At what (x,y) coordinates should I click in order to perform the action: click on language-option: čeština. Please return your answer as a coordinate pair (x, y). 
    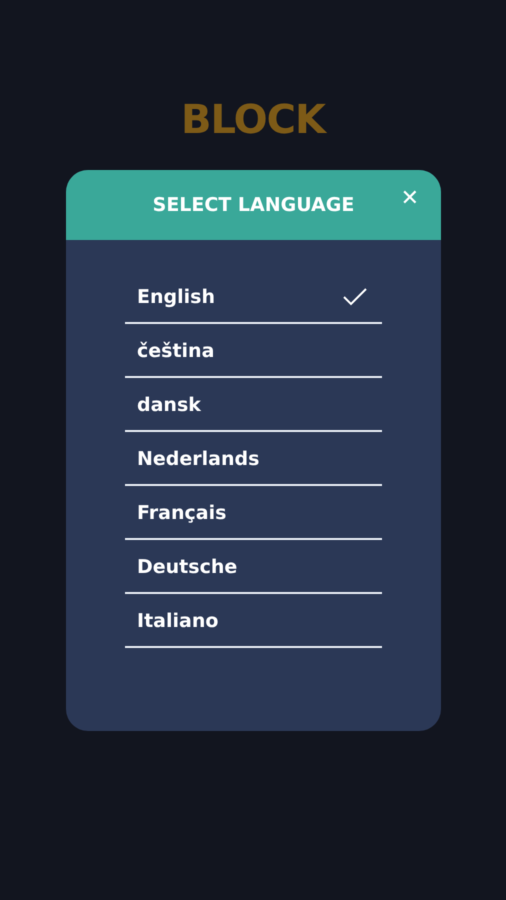
    Looking at the image, I should click on (253, 351).